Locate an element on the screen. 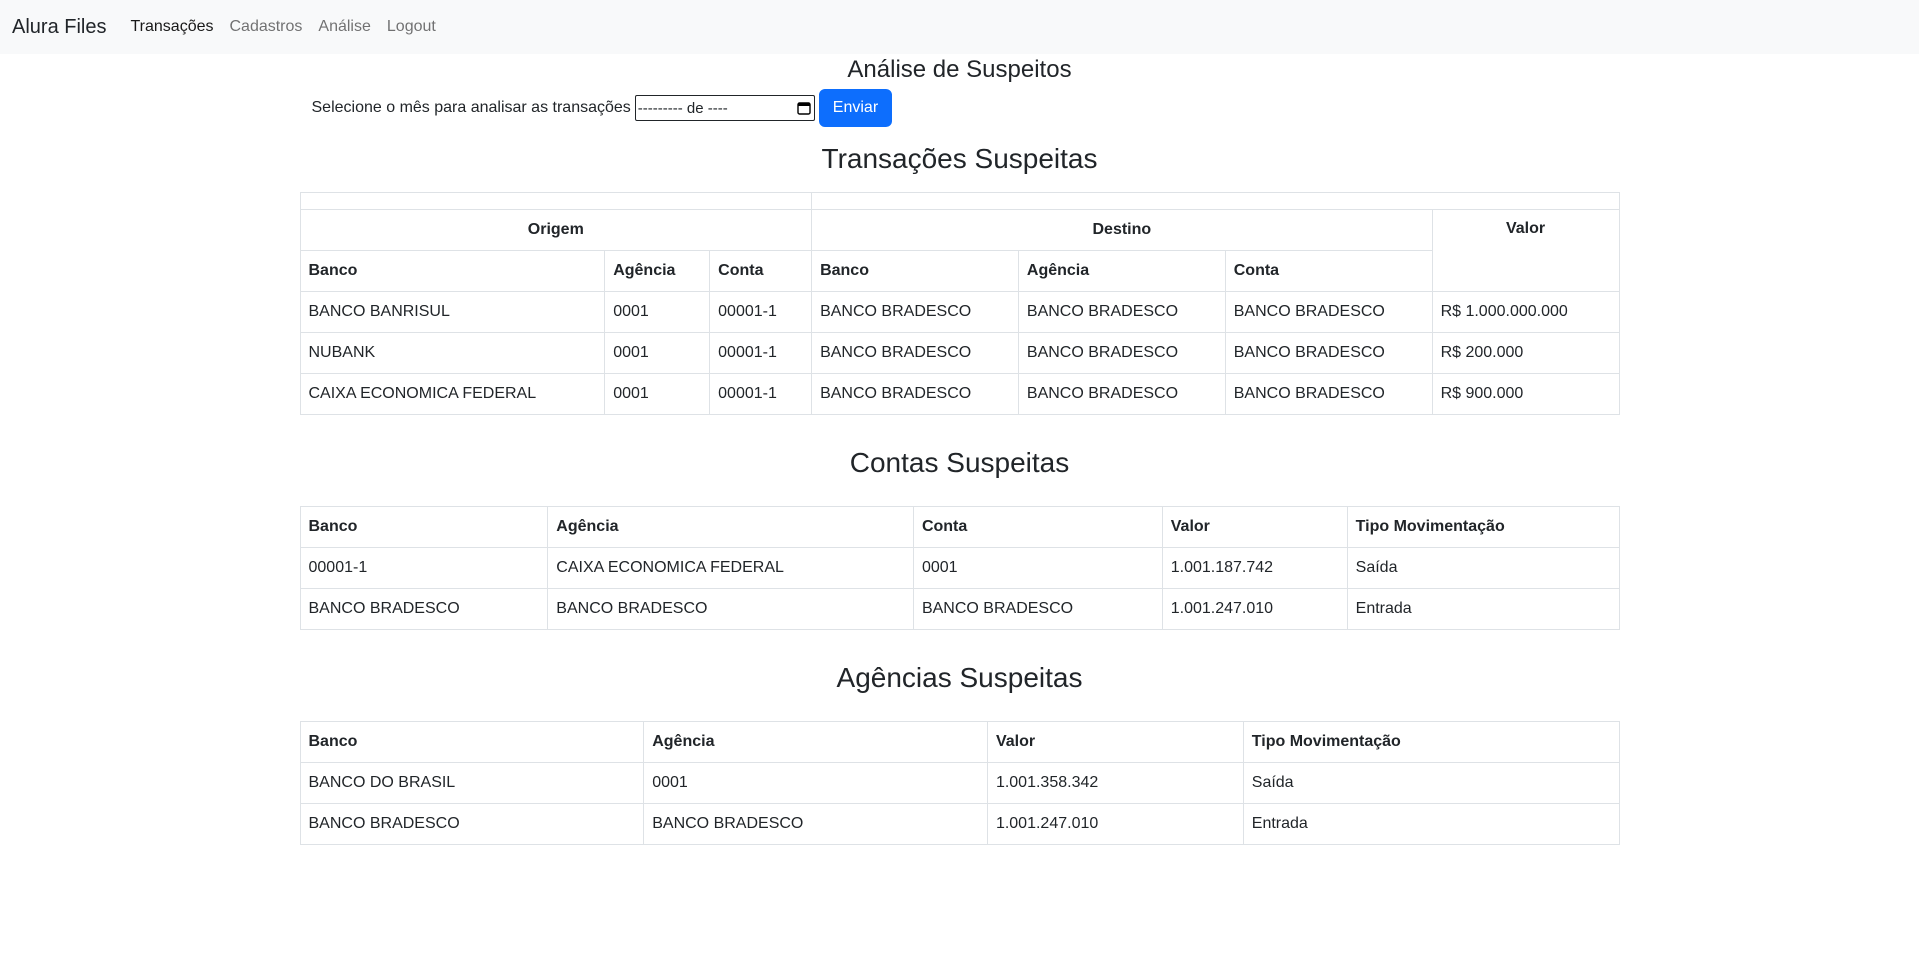 The image size is (1919, 968). table-row: BANCO DO BRASIL 0001 1.001.358.342 Saída is located at coordinates (959, 783).